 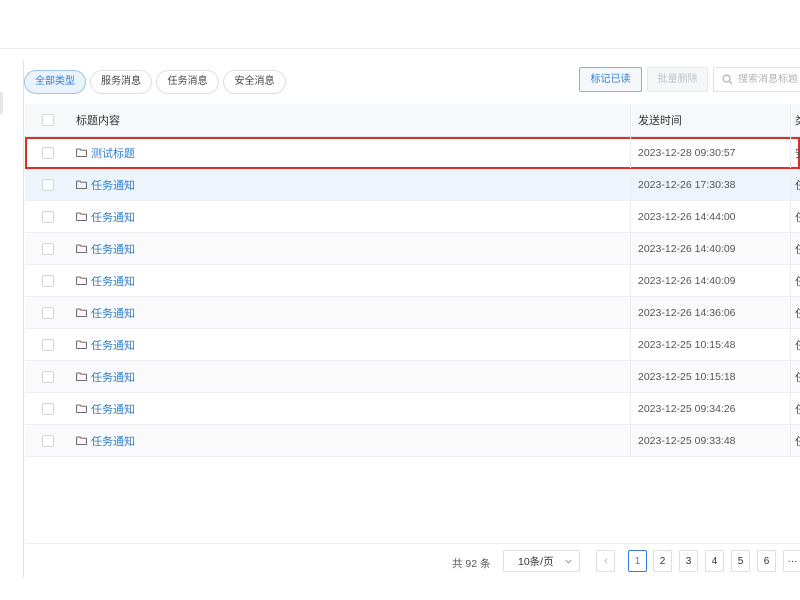 I want to click on search-icon, so click(x=727, y=79).